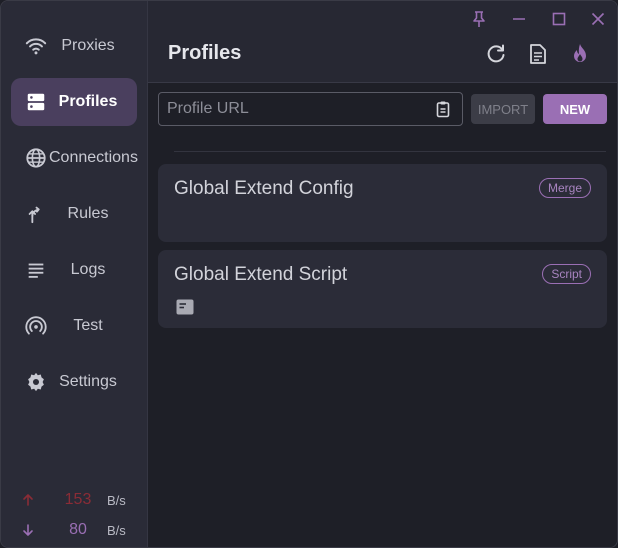 This screenshot has width=618, height=548. I want to click on sidebar-item-label: Logs, so click(88, 269).